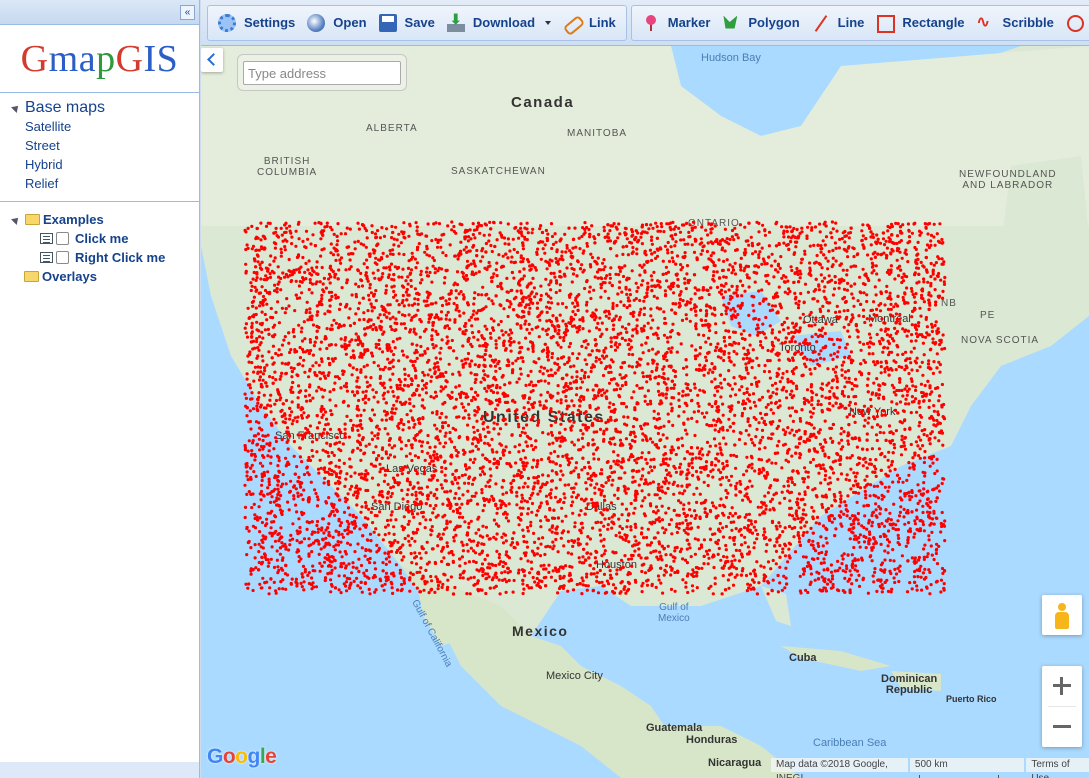 This screenshot has width=1089, height=778. Describe the element at coordinates (1015, 23) in the screenshot. I see `scribble-button: ∿ Scribble` at that location.